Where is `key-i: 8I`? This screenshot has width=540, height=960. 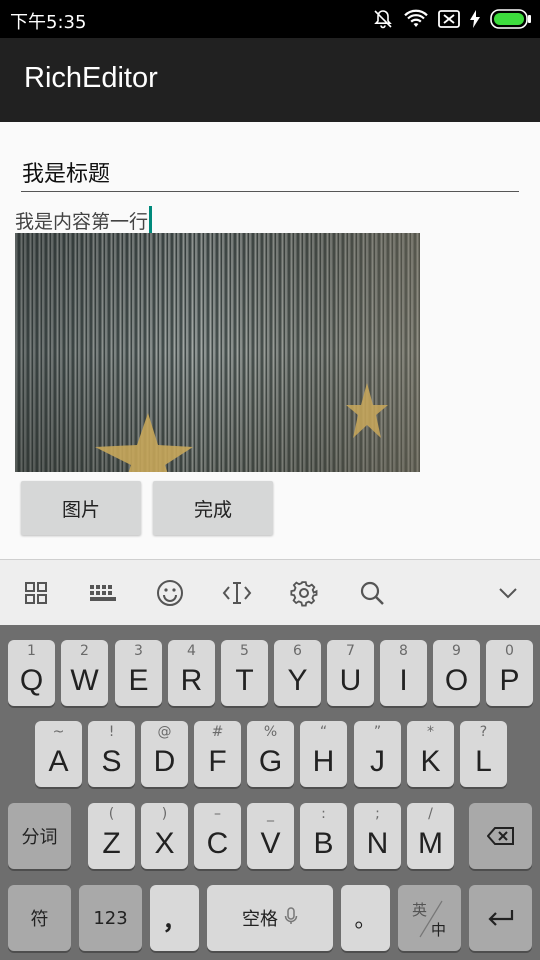
key-i: 8I is located at coordinates (403, 673).